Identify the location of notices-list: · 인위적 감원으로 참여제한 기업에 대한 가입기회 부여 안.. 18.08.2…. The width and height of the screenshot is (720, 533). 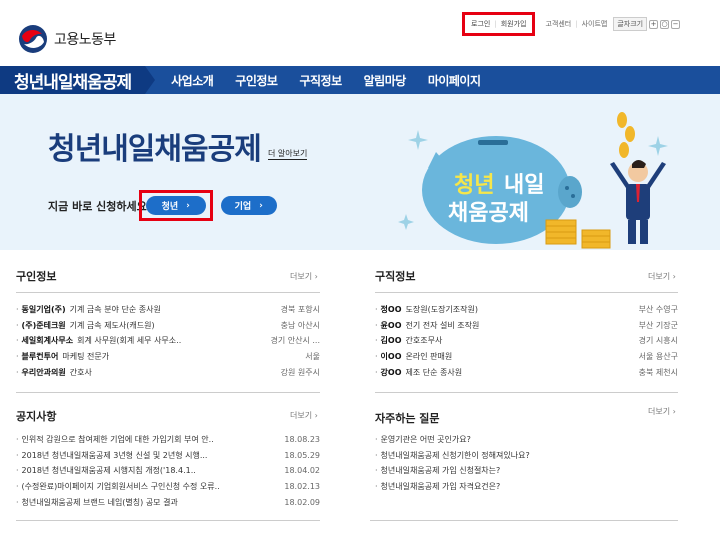
(168, 471).